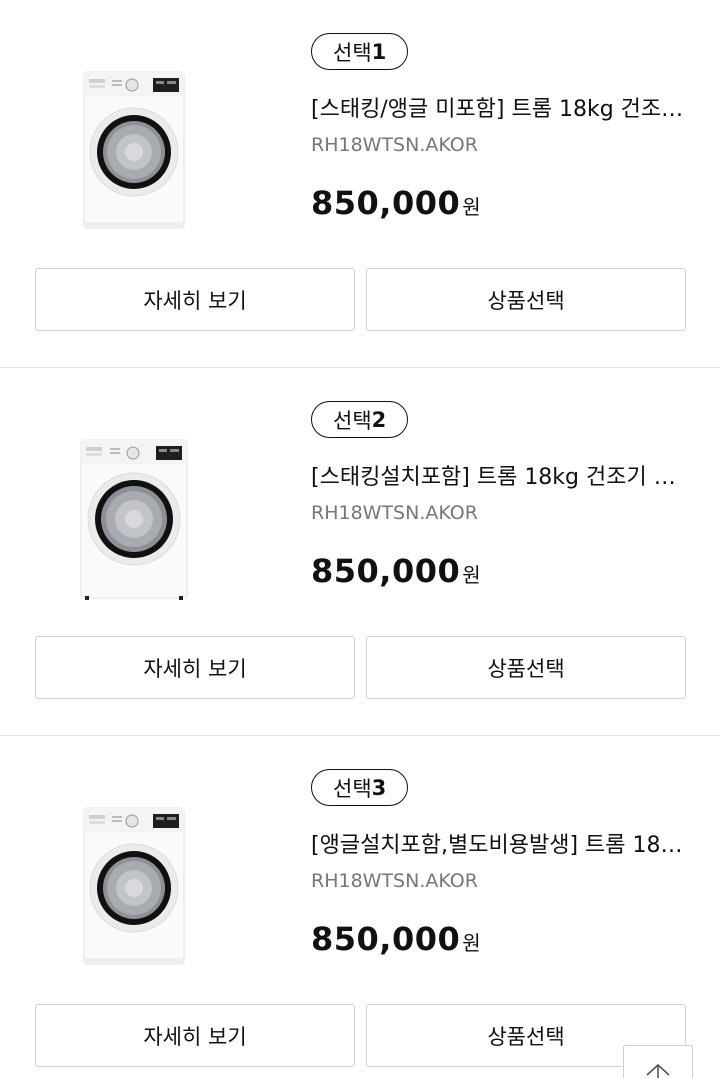 This screenshot has height=1078, width=720. What do you see at coordinates (658, 1070) in the screenshot?
I see `arrow-up-icon` at bounding box center [658, 1070].